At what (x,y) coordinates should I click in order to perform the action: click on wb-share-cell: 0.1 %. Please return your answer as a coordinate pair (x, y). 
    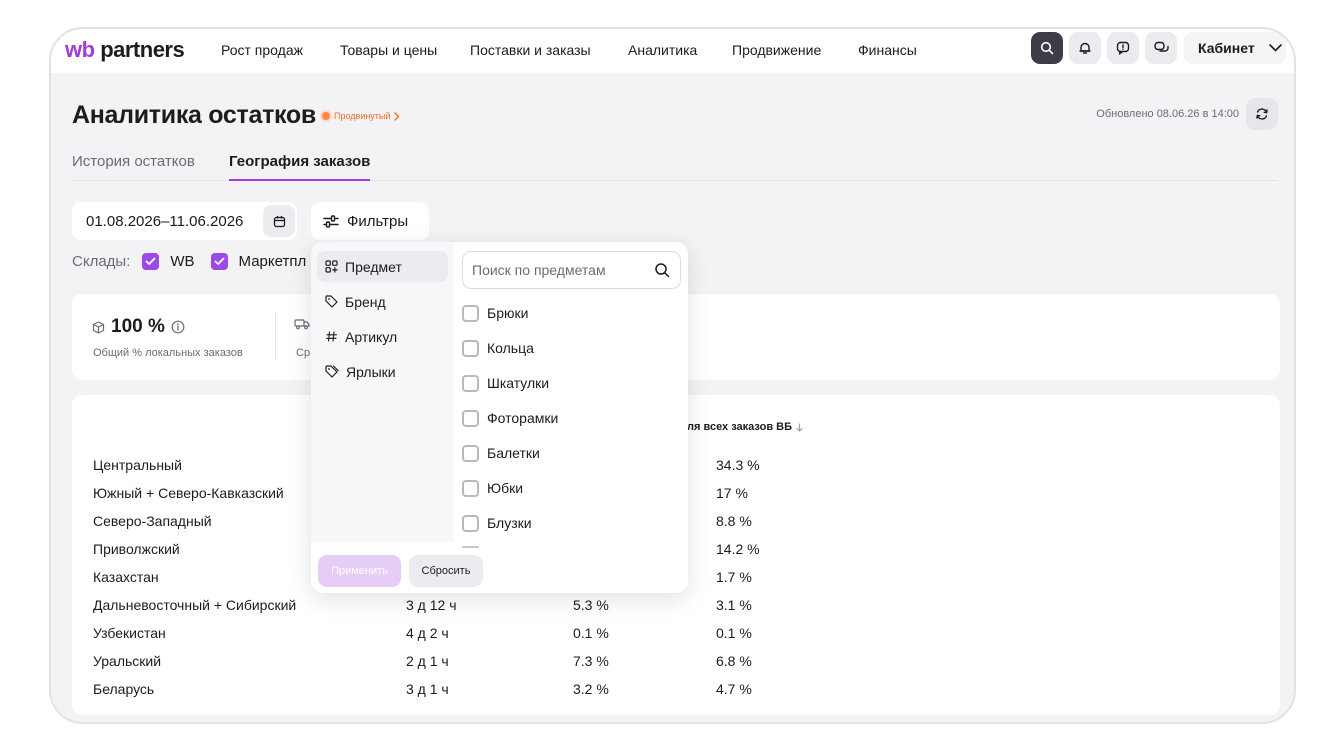
    Looking at the image, I should click on (734, 633).